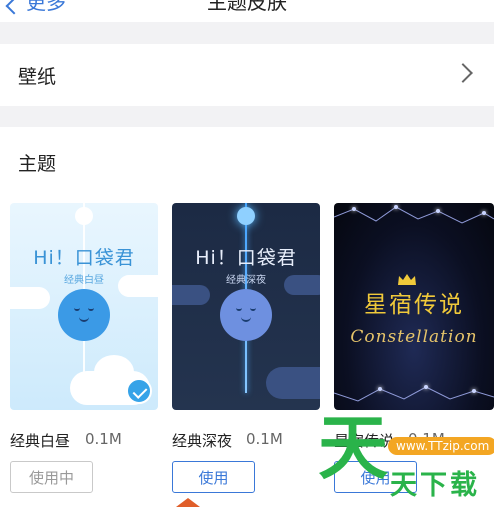 The image size is (494, 507). I want to click on watermark-word: 天下载, so click(435, 485).